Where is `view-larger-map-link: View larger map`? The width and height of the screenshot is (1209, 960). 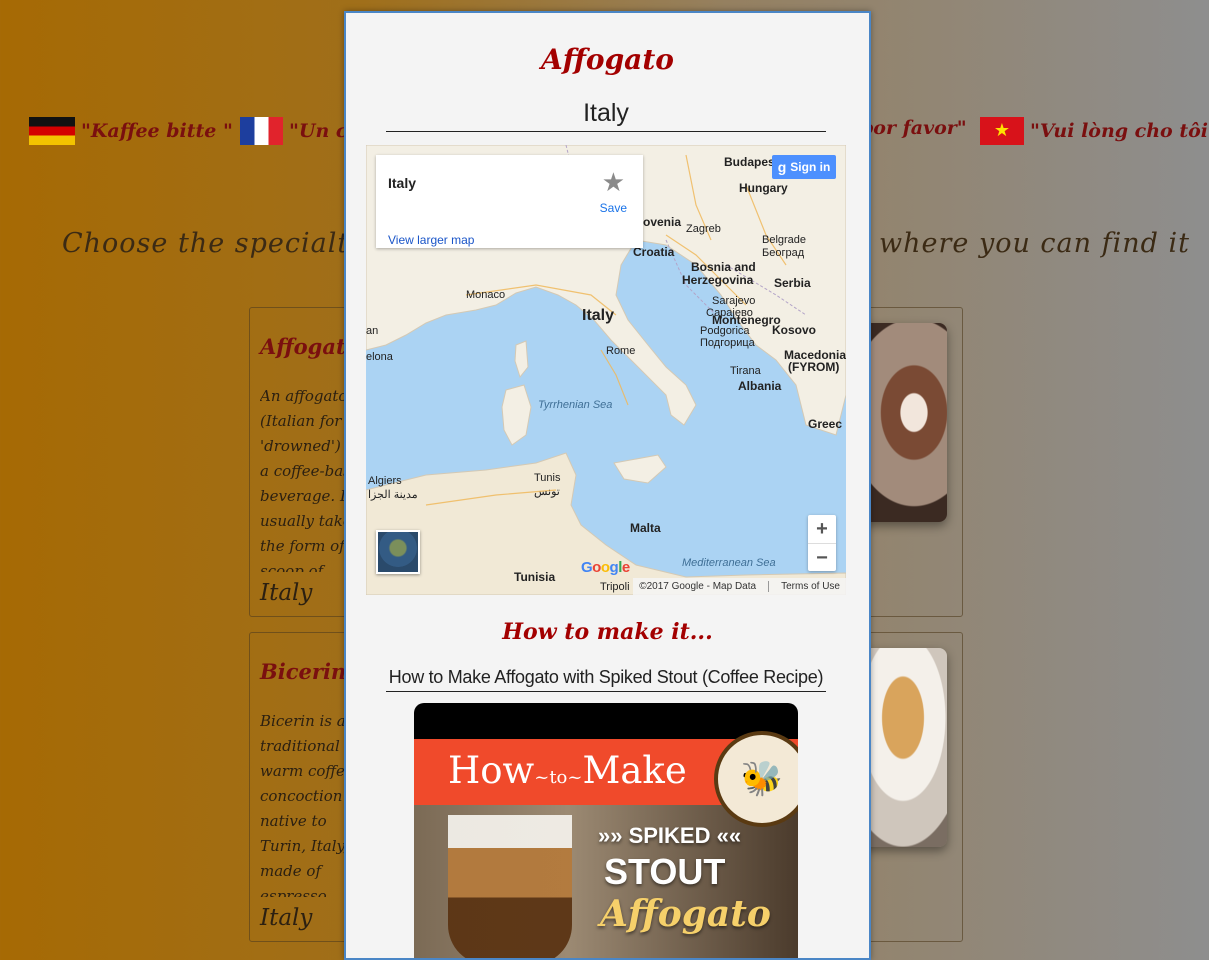
view-larger-map-link: View larger map is located at coordinates (431, 240).